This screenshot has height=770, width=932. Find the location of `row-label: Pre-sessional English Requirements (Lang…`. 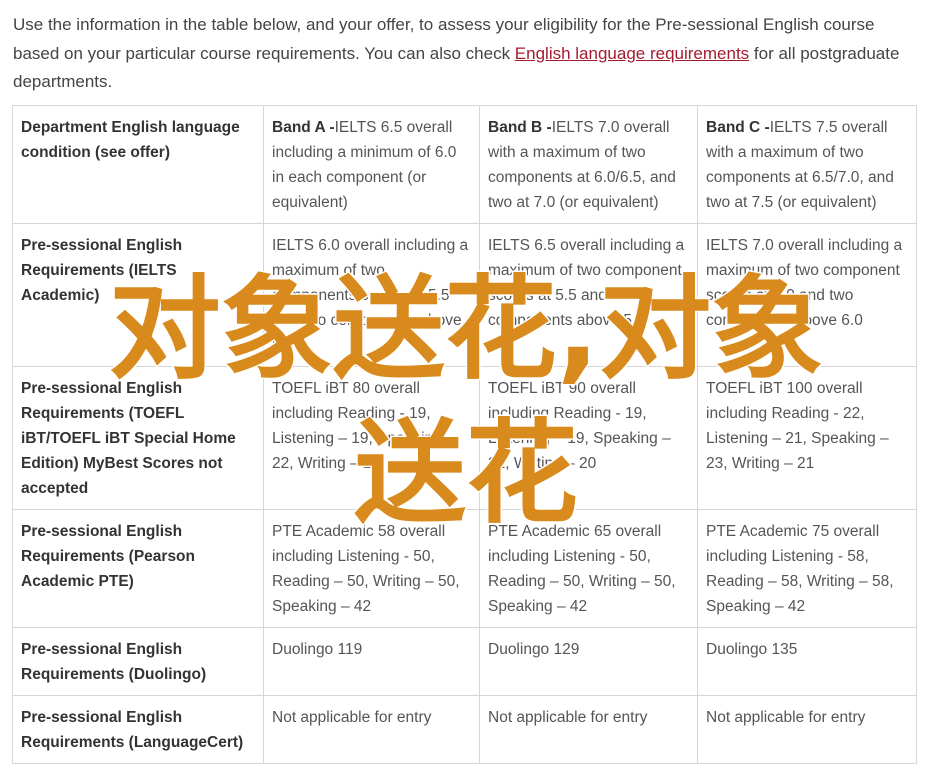

row-label: Pre-sessional English Requirements (Lang… is located at coordinates (138, 729).